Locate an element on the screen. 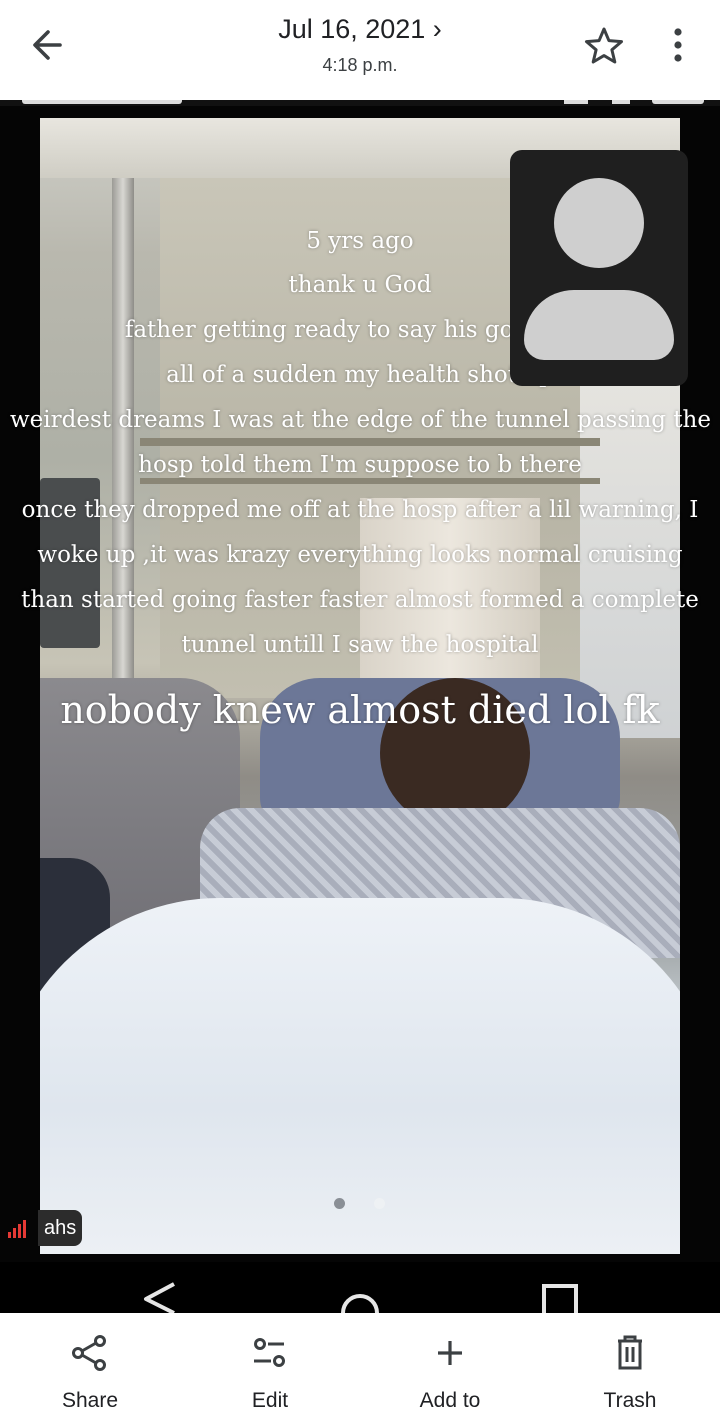 The width and height of the screenshot is (720, 1420). star-icon is located at coordinates (604, 46).